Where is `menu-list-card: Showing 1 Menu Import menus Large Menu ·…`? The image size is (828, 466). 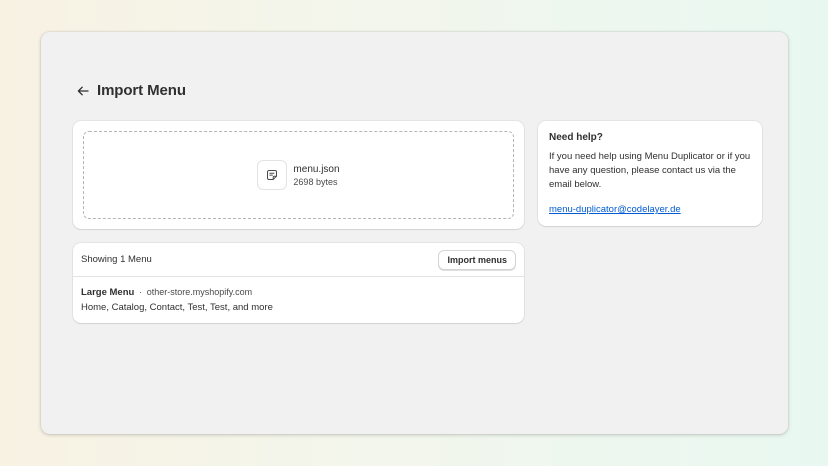 menu-list-card: Showing 1 Menu Import menus Large Menu ·… is located at coordinates (298, 283).